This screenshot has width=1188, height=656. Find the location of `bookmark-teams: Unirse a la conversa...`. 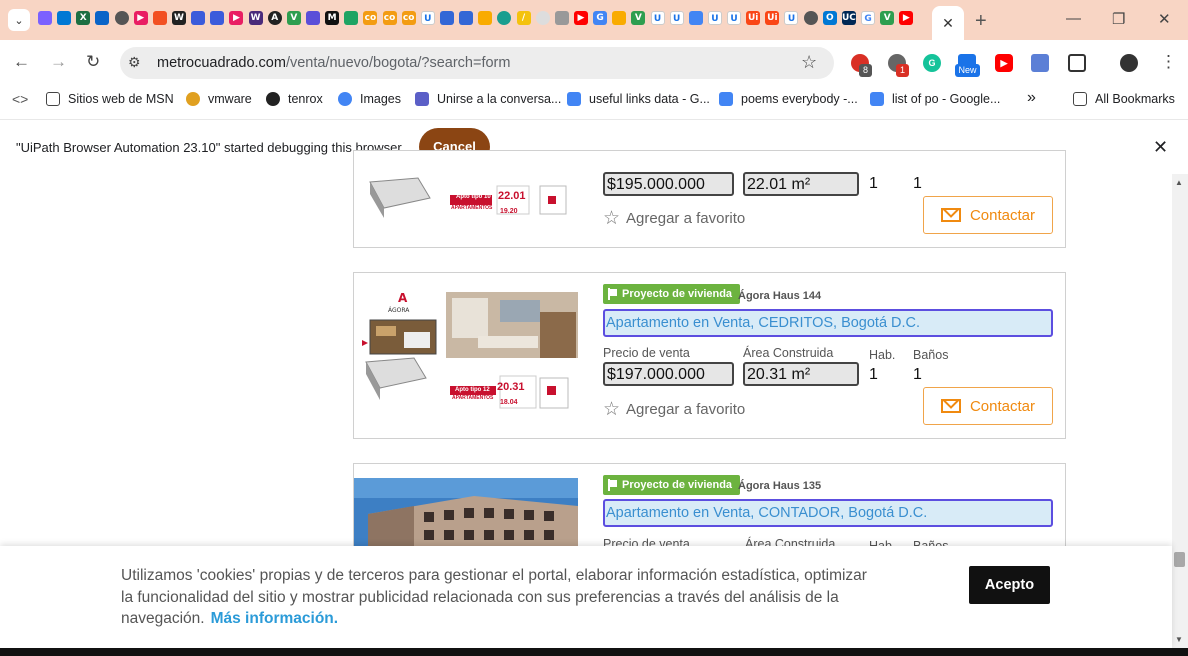

bookmark-teams: Unirse a la conversa... is located at coordinates (488, 99).